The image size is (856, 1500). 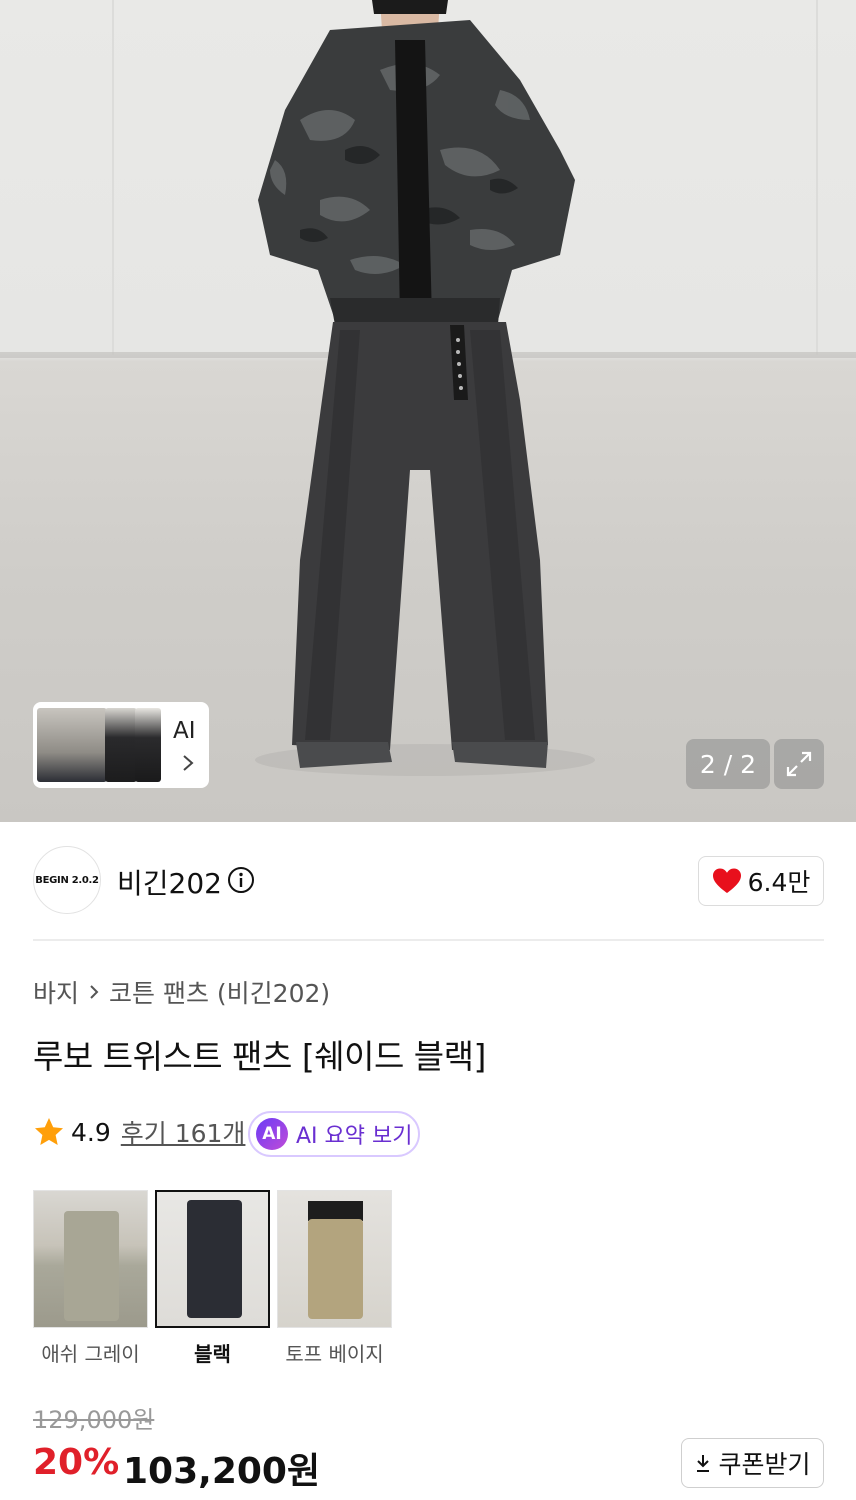 What do you see at coordinates (184, 731) in the screenshot?
I see `ai-gallery-label: AI` at bounding box center [184, 731].